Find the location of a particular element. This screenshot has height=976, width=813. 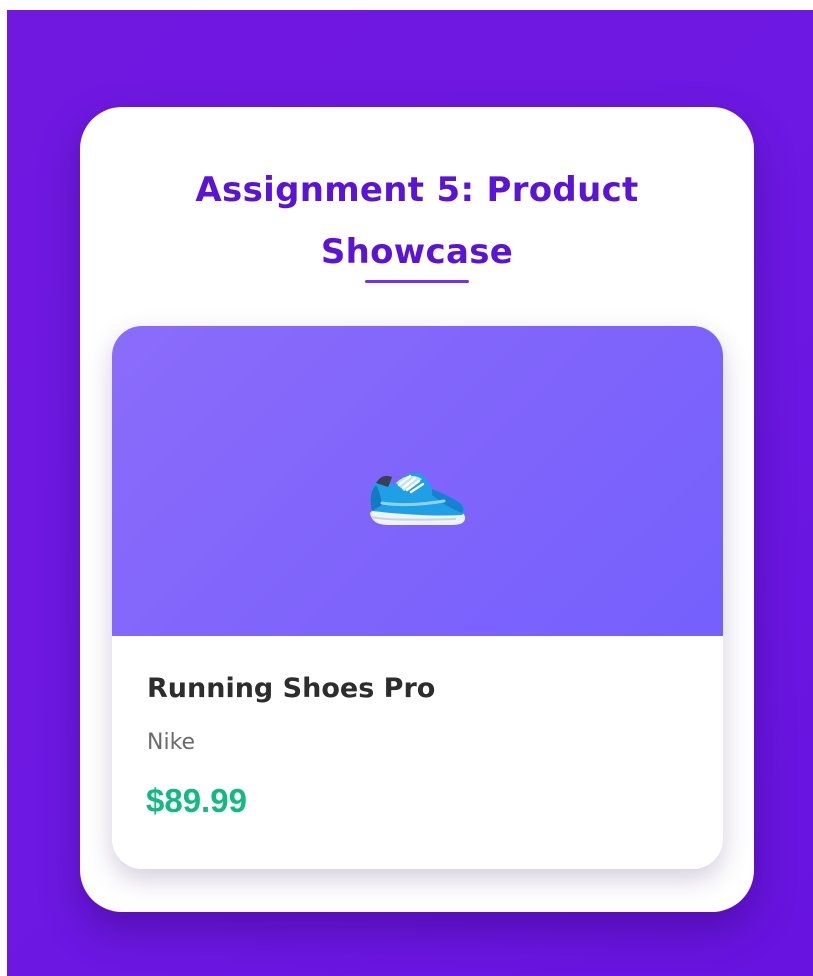

product-price: $89.99 is located at coordinates (196, 800).